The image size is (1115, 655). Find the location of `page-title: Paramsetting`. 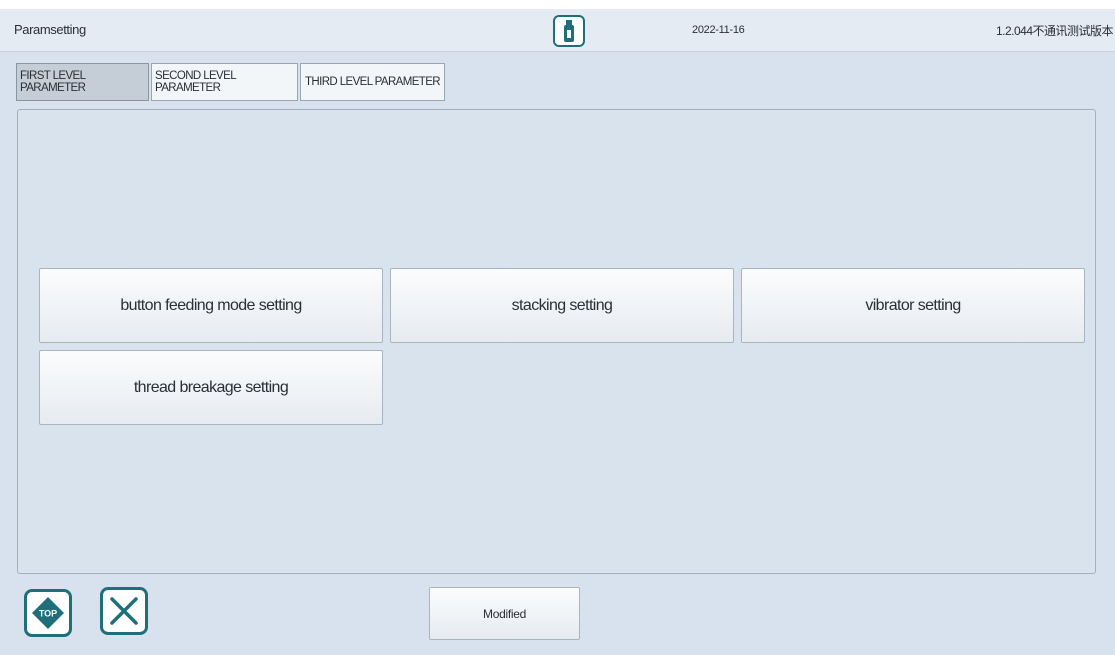

page-title: Paramsetting is located at coordinates (50, 29).